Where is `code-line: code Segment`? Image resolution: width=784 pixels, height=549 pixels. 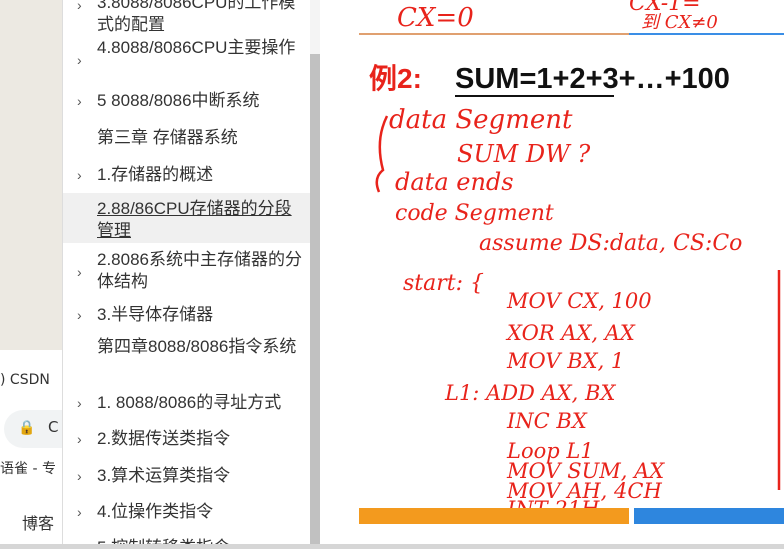
code-line: code Segment is located at coordinates (474, 213).